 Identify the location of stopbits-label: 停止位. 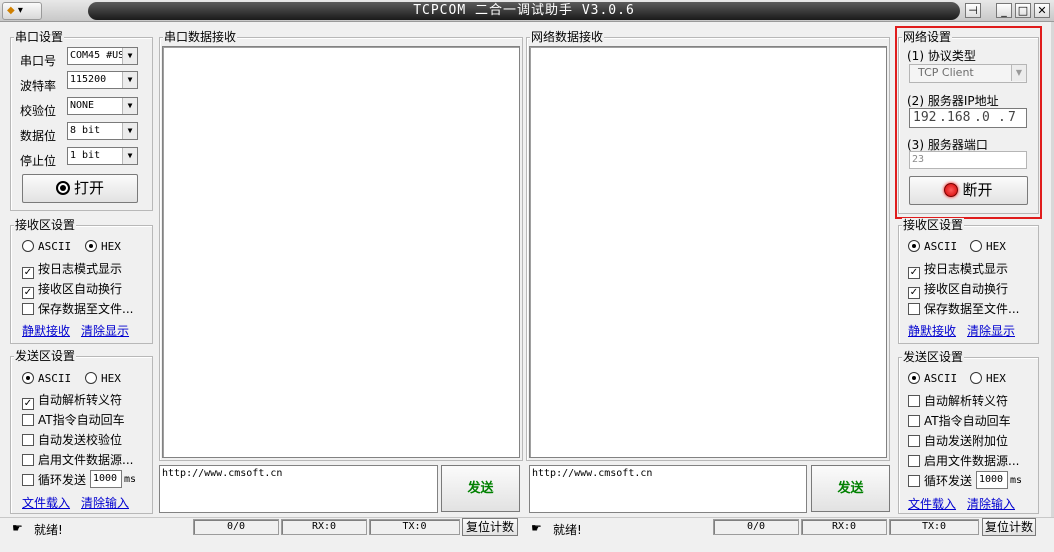
(38, 161).